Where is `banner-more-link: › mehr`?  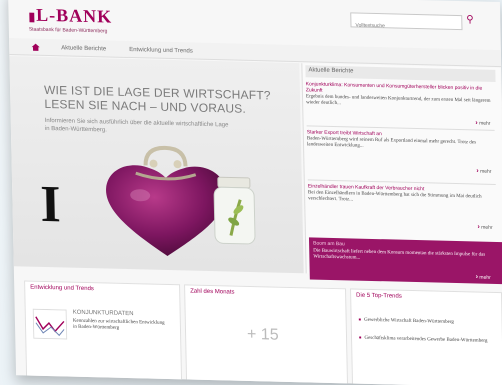 banner-more-link: › mehr is located at coordinates (483, 276).